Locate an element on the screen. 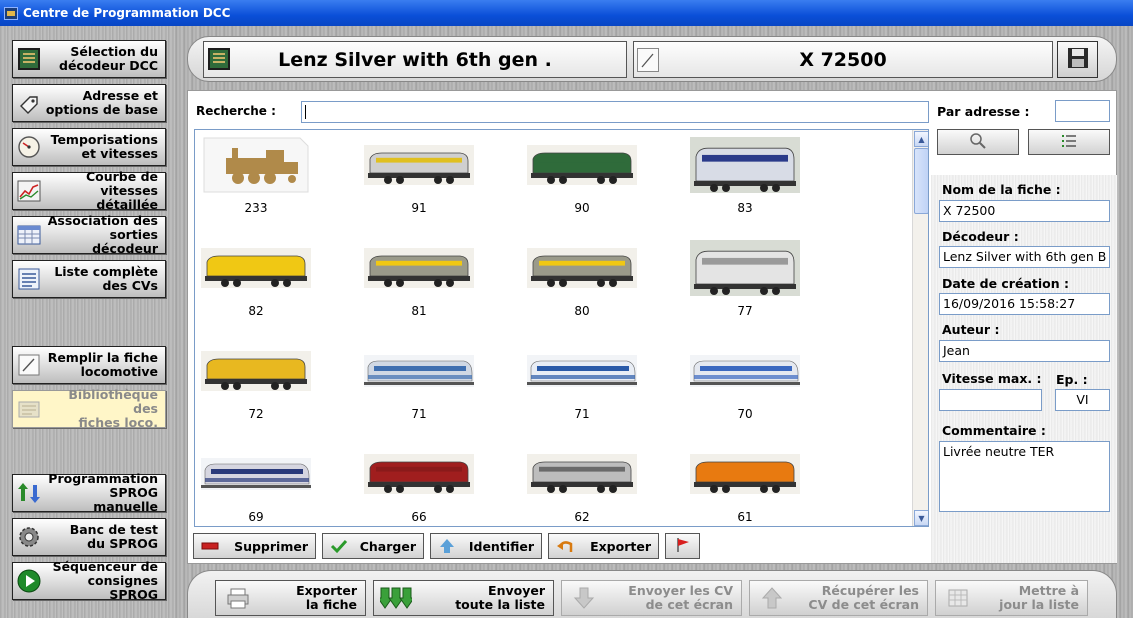 This screenshot has width=1133, height=618. load-button: Charger is located at coordinates (373, 546).